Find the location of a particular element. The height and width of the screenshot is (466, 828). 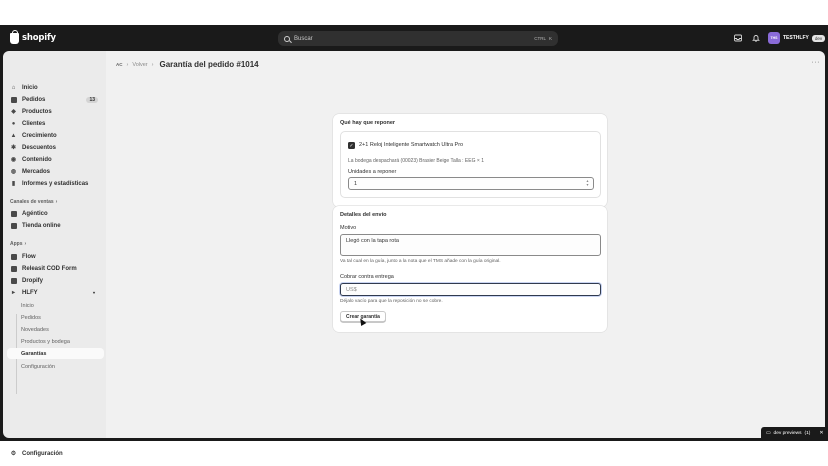

bell-icon is located at coordinates (755, 37).